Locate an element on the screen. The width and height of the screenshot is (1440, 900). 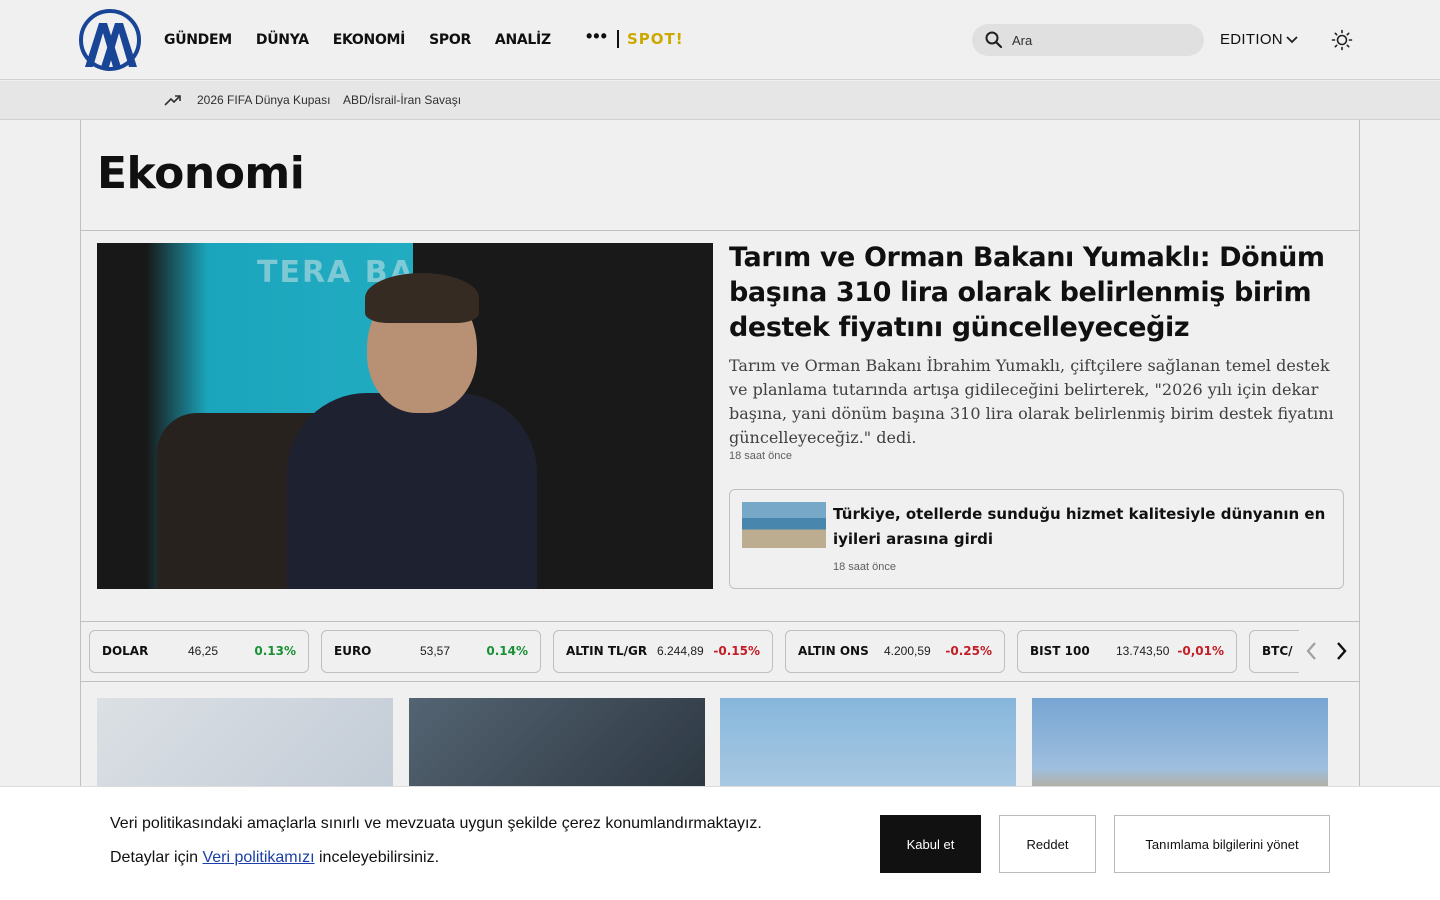
privacy-policy-link: Veri politikamızı is located at coordinates (258, 857).